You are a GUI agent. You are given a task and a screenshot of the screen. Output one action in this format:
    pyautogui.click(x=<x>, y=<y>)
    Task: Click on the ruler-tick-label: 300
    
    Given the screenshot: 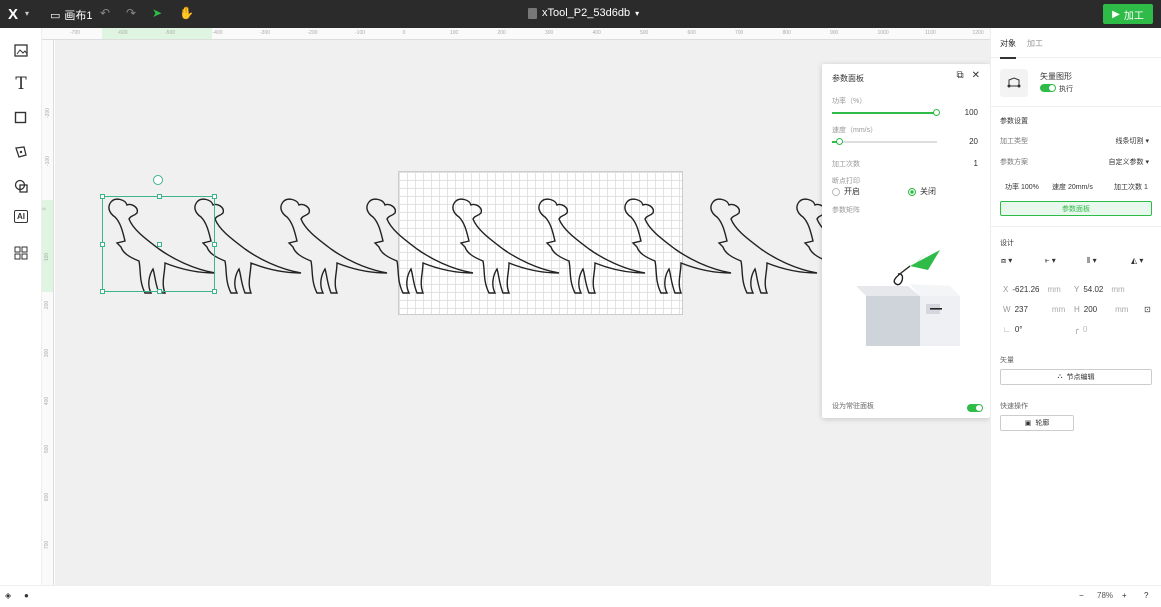 What is the action you would take?
    pyautogui.click(x=549, y=33)
    